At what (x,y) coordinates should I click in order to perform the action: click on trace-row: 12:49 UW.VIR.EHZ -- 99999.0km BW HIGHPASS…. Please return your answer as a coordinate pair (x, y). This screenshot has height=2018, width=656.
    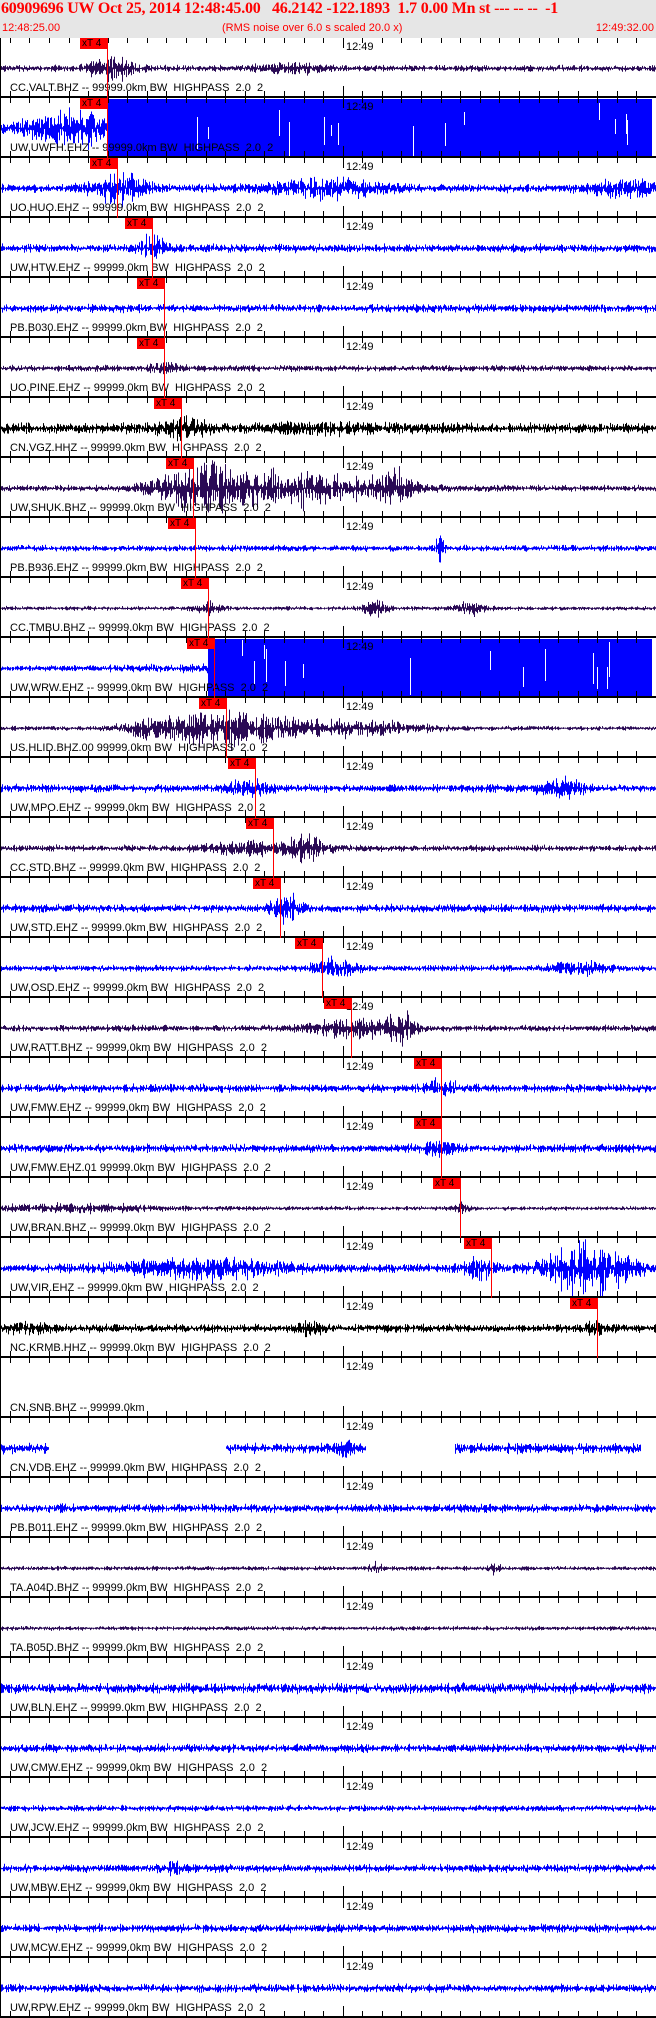
    Looking at the image, I should click on (328, 1268).